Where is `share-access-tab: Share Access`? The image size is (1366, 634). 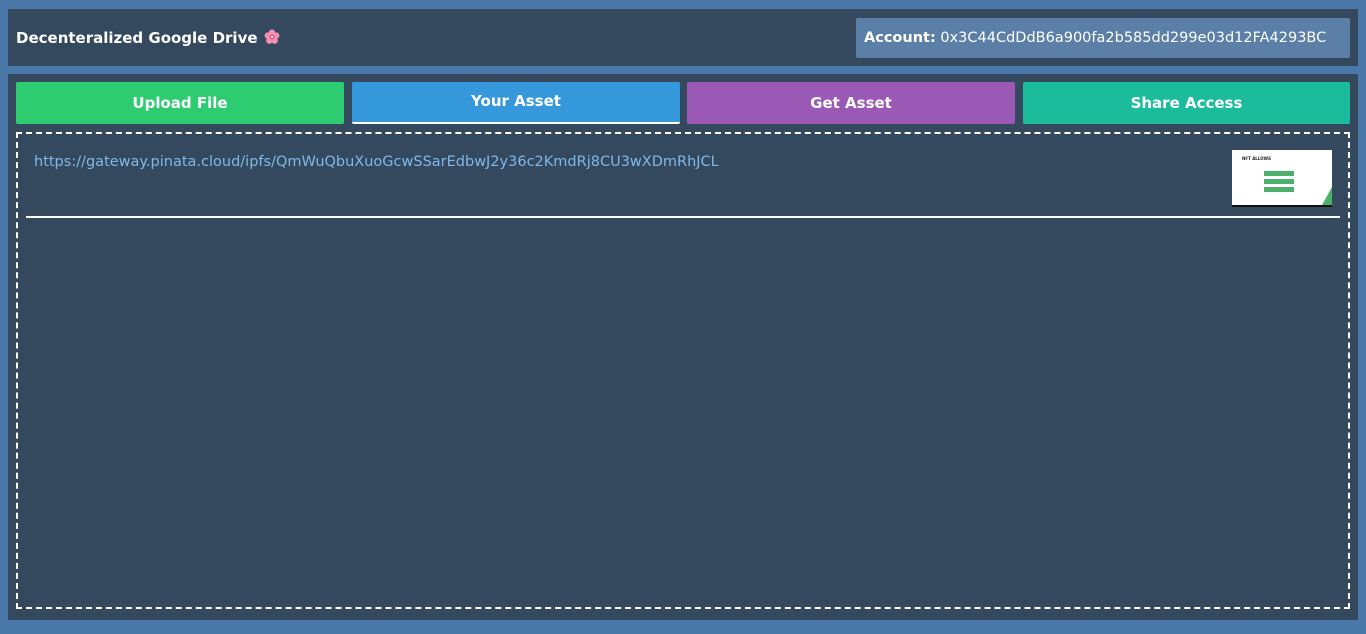
share-access-tab: Share Access is located at coordinates (1186, 103).